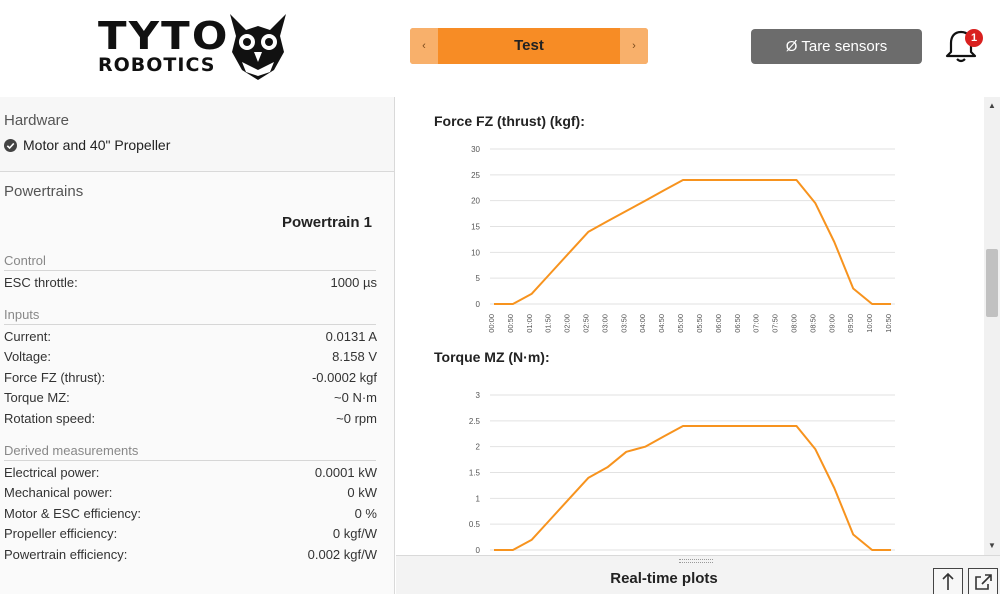  I want to click on x-tick-label: 03:50, so click(623, 323).